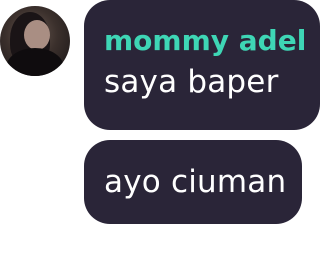 The image size is (320, 279). I want to click on message-text: saya baper, so click(191, 82).